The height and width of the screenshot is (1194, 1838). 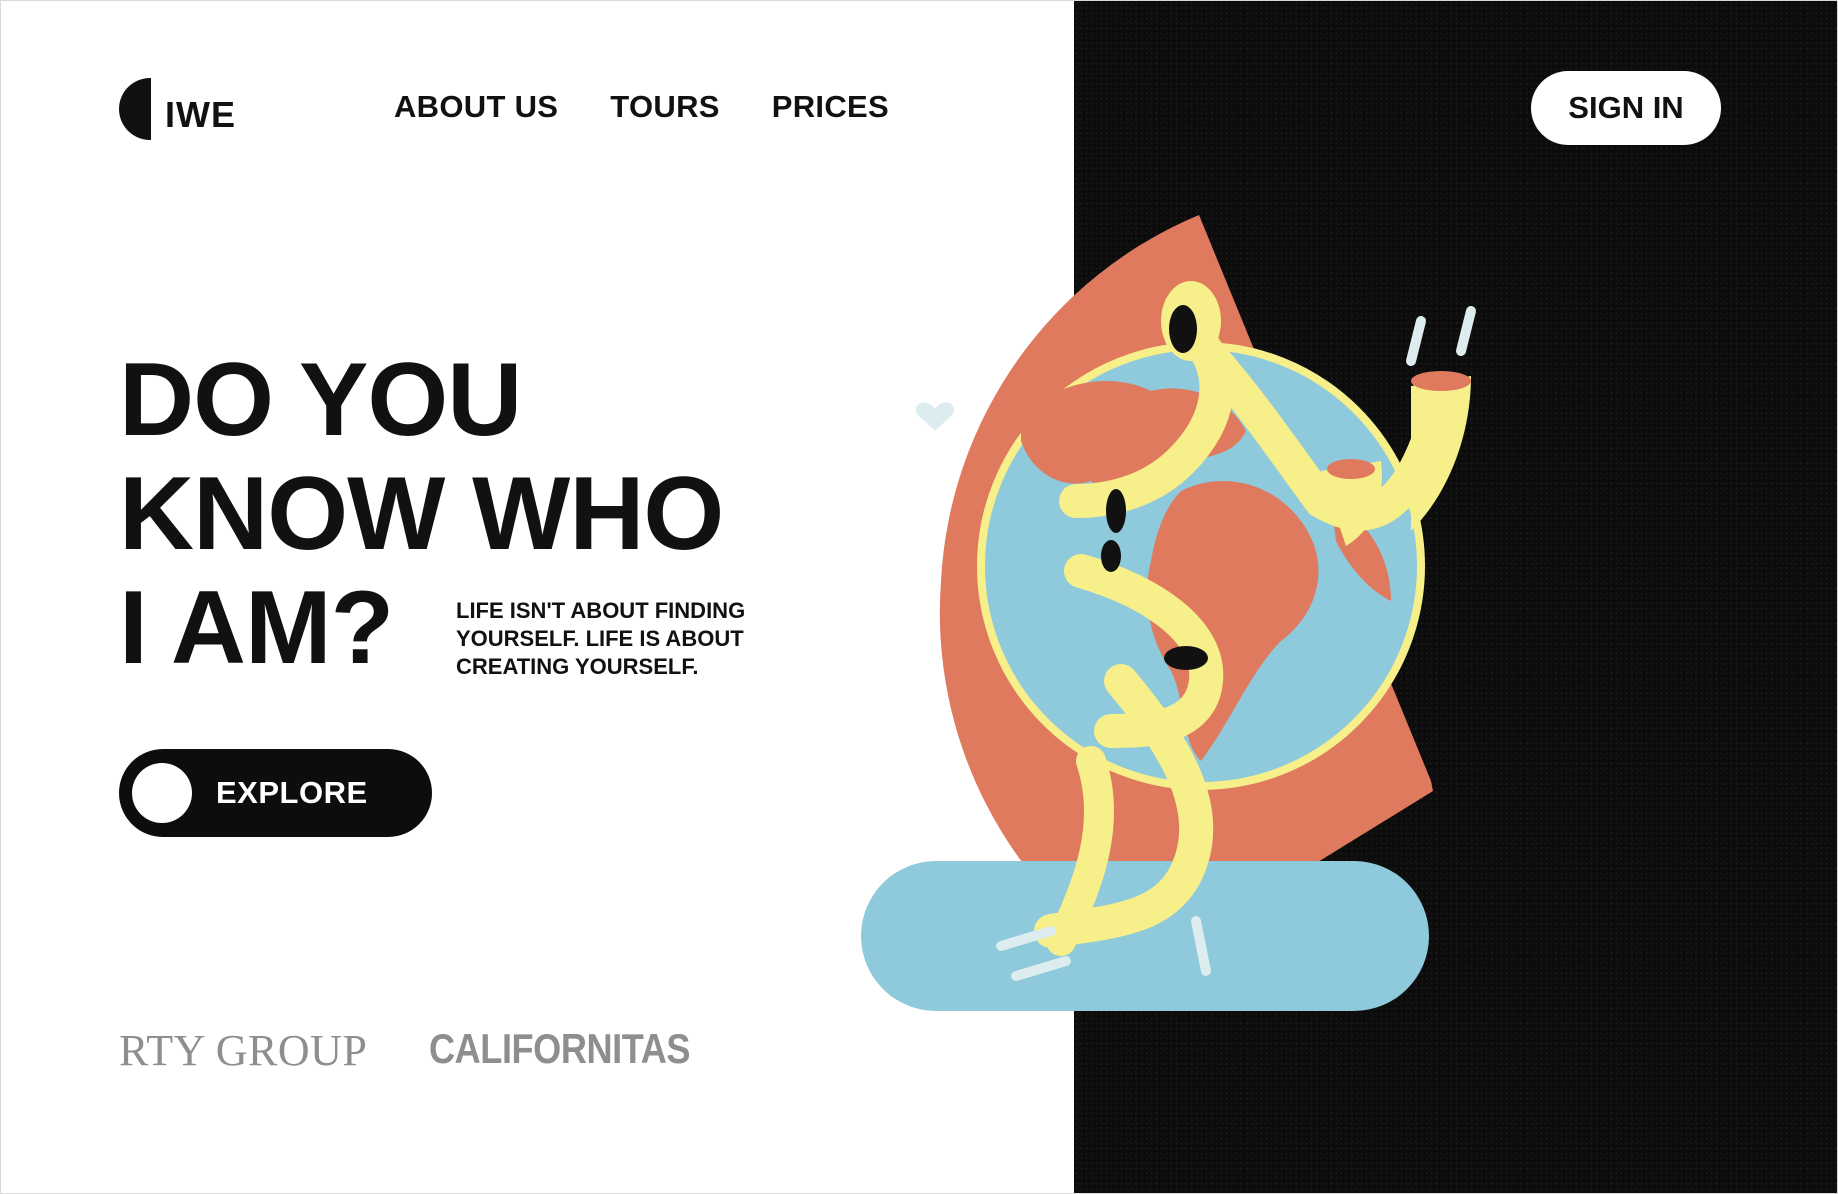 I want to click on tagline-line: CREATING YOURSELF., so click(x=577, y=666).